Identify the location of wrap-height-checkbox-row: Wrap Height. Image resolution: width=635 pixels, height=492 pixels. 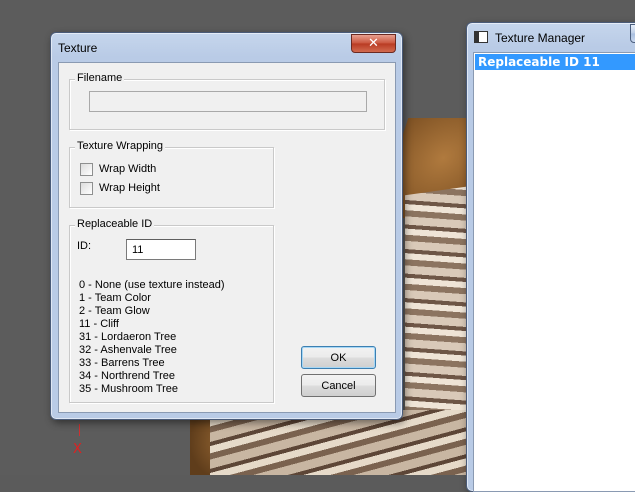
(120, 188).